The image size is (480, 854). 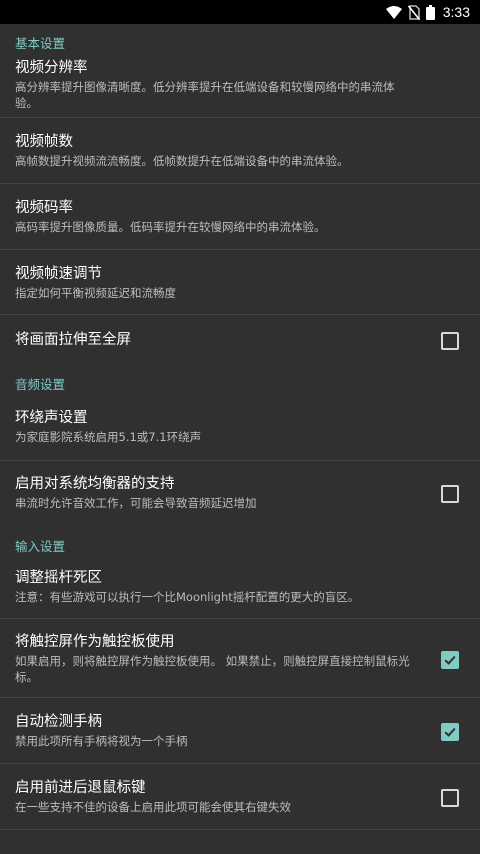 I want to click on pref-title: 启用对系统均衡器的支持, so click(x=95, y=484).